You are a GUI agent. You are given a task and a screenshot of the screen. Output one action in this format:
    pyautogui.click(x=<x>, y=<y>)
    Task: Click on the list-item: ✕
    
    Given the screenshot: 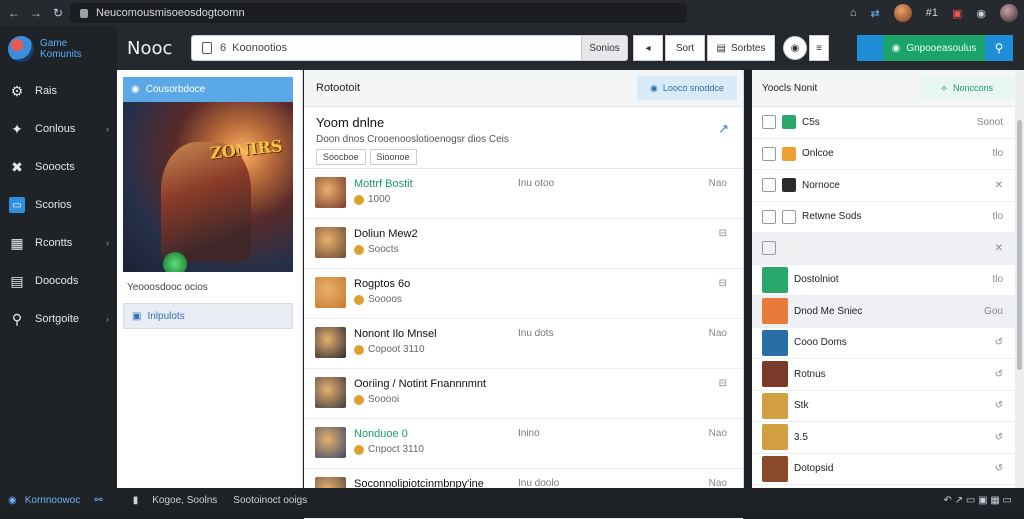 What is the action you would take?
    pyautogui.click(x=883, y=249)
    